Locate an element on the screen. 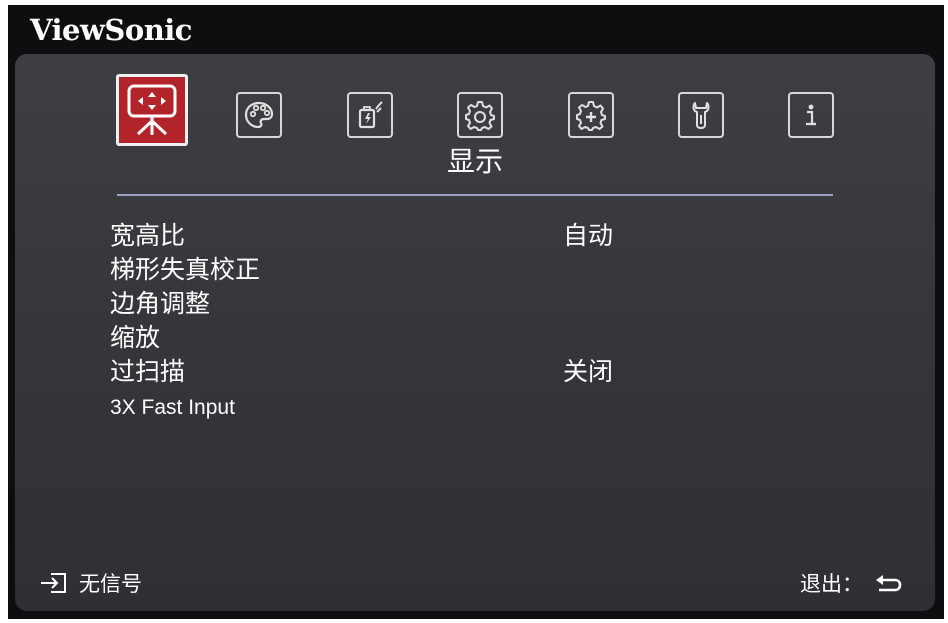  power-icon is located at coordinates (370, 115).